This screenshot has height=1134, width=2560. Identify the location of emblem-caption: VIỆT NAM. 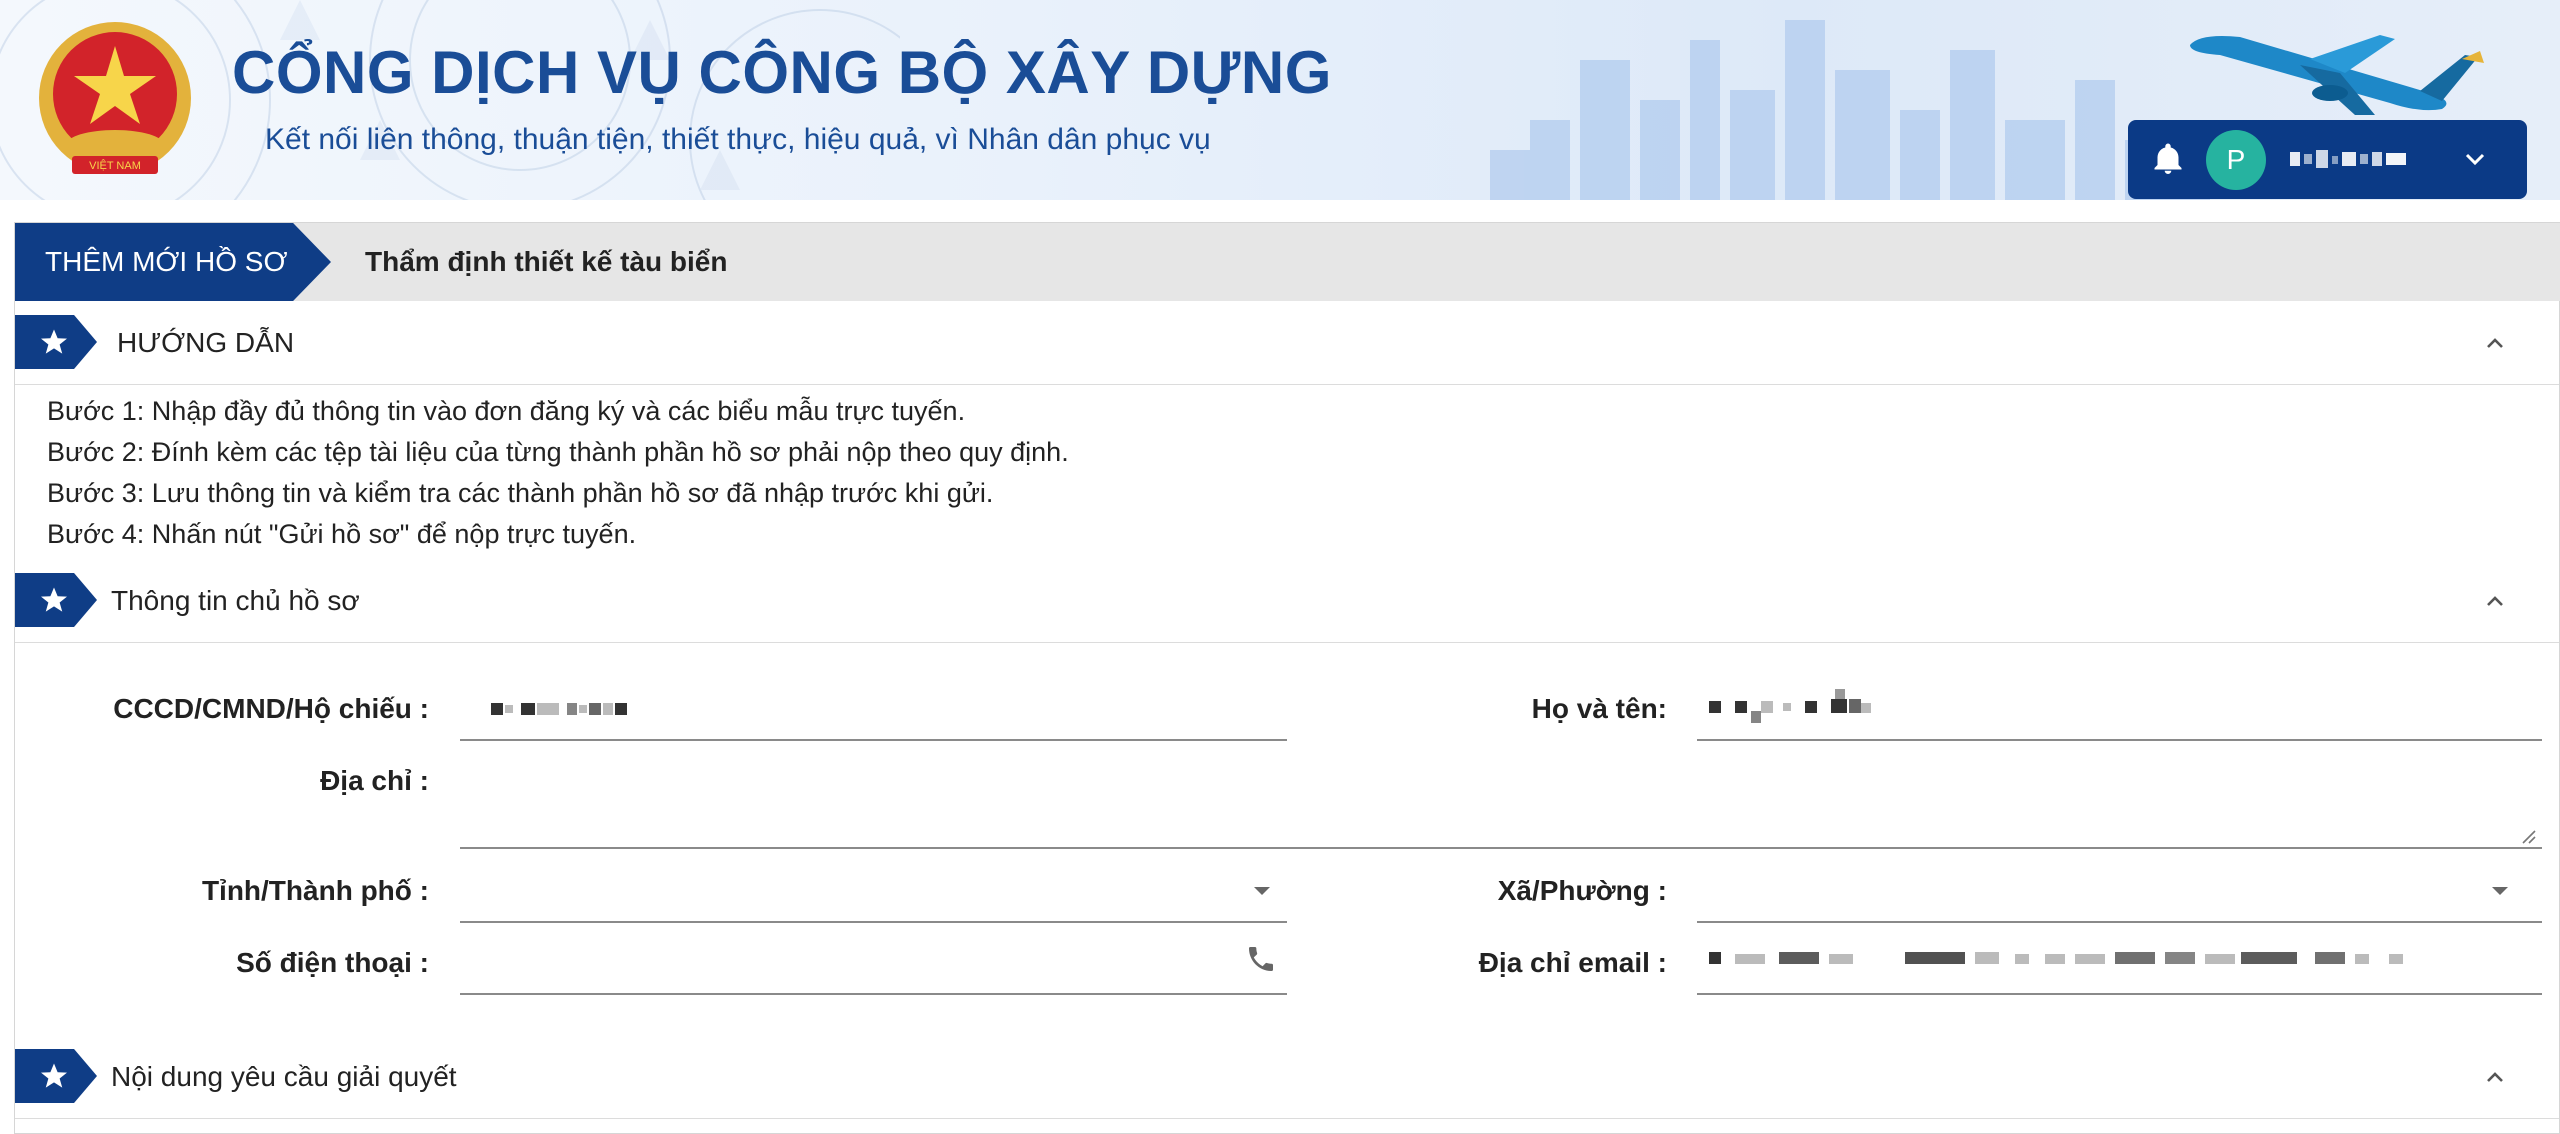
(115, 165).